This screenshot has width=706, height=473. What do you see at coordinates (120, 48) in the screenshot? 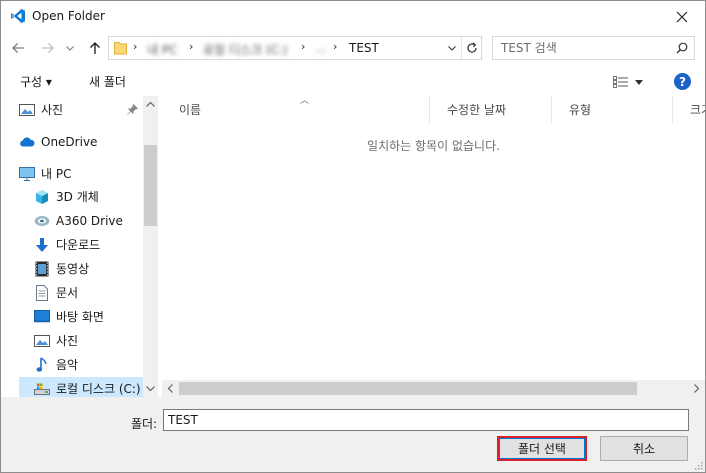
I see `folder-icon` at bounding box center [120, 48].